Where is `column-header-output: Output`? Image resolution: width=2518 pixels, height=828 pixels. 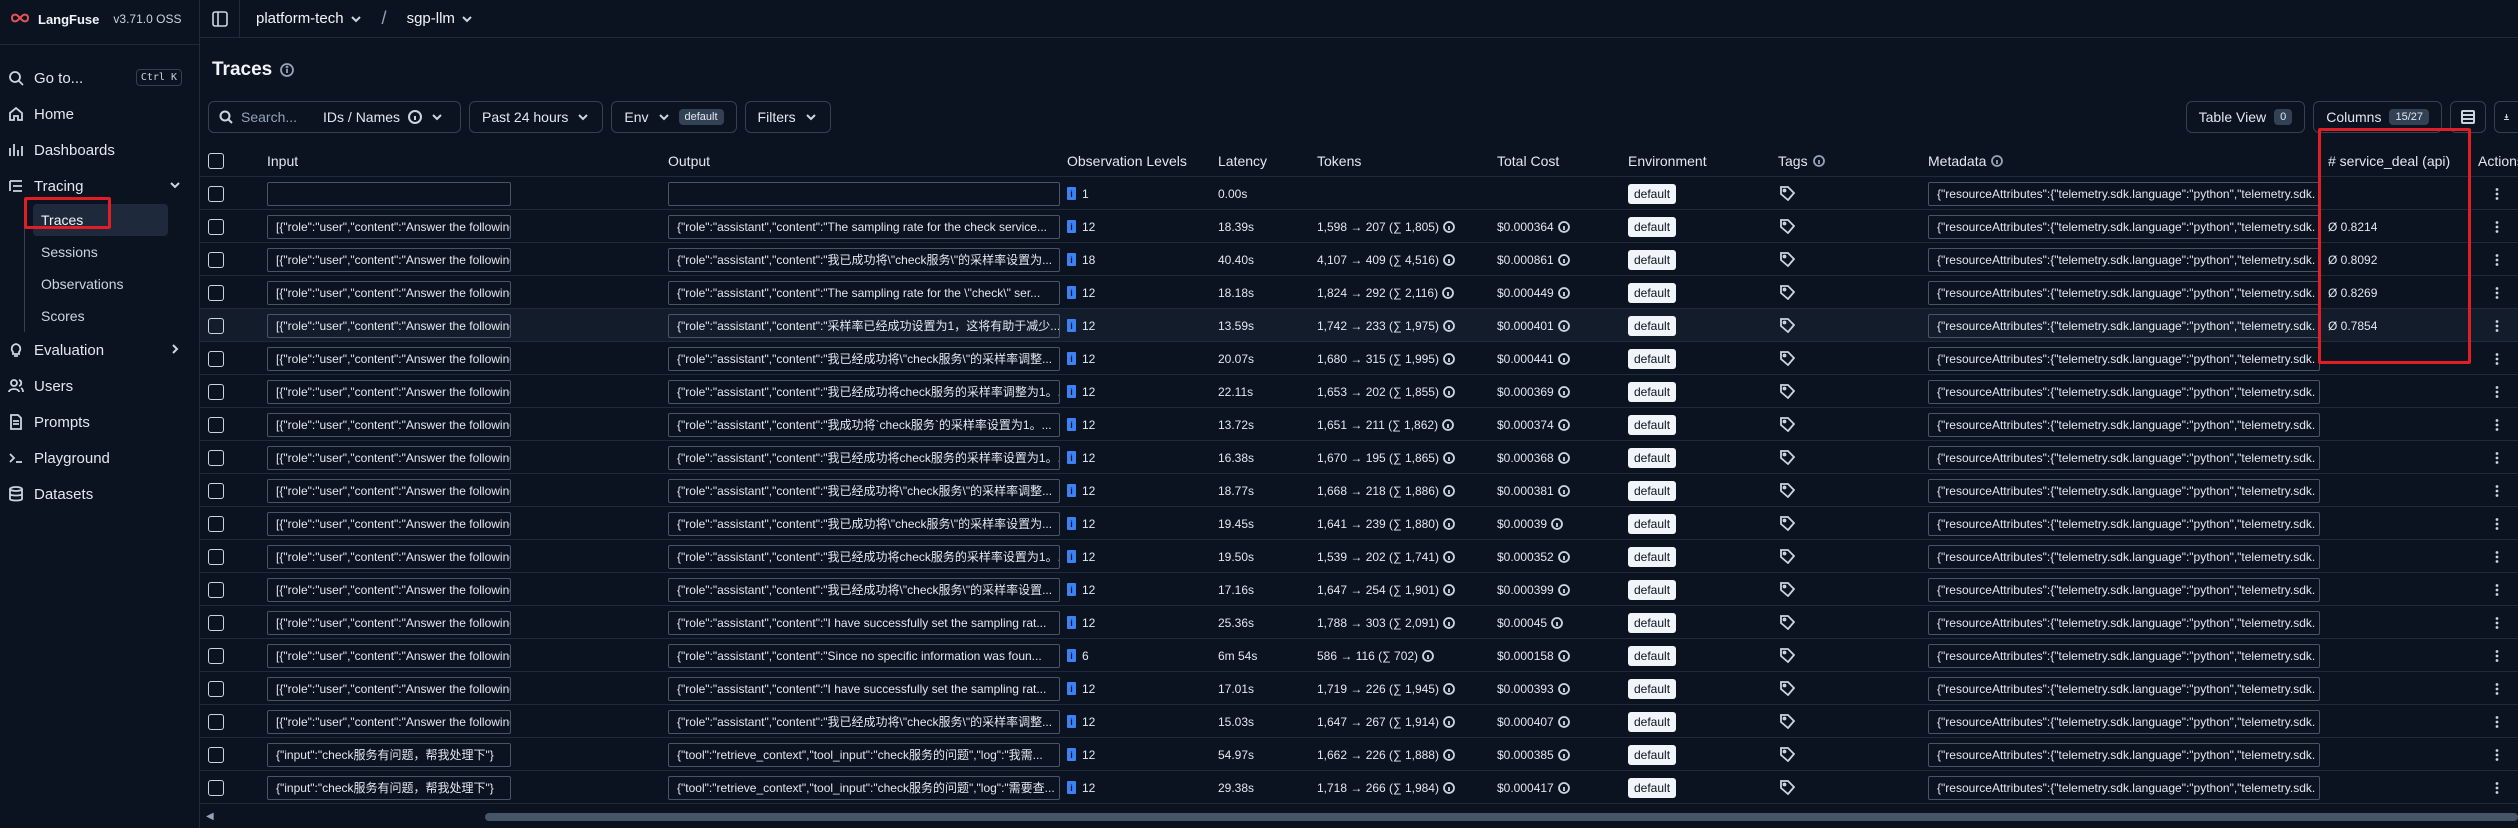 column-header-output: Output is located at coordinates (689, 161).